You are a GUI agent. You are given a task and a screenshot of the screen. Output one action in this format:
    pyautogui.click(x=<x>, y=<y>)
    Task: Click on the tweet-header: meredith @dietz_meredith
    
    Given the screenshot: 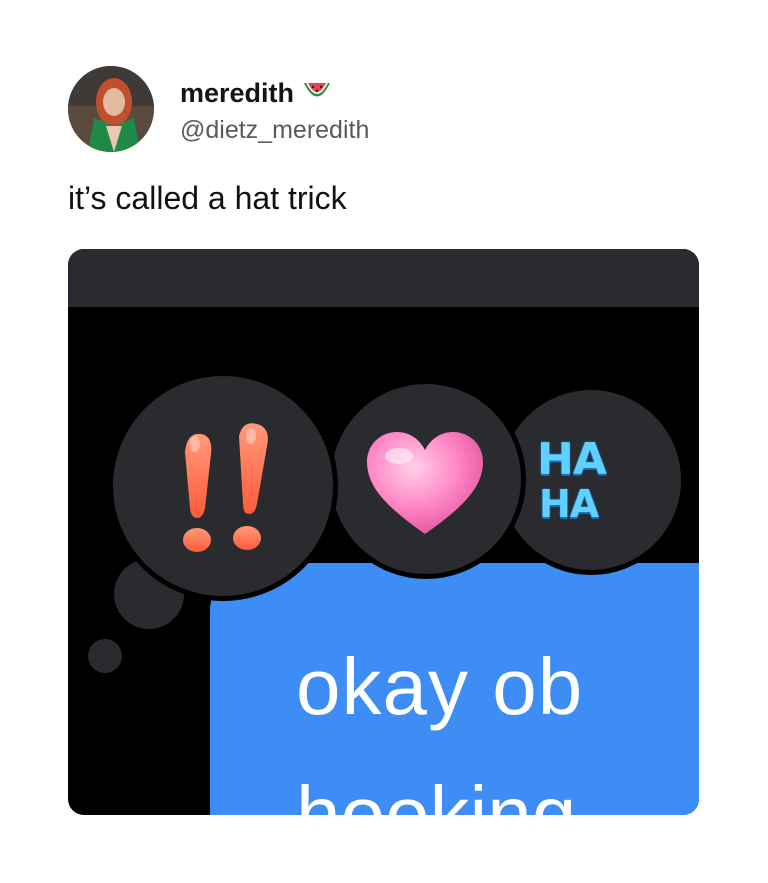 What is the action you would take?
    pyautogui.click(x=388, y=111)
    